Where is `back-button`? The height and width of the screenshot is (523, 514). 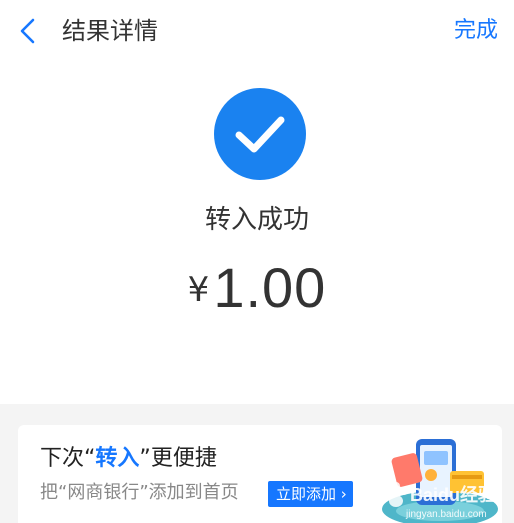 back-button is located at coordinates (29, 31).